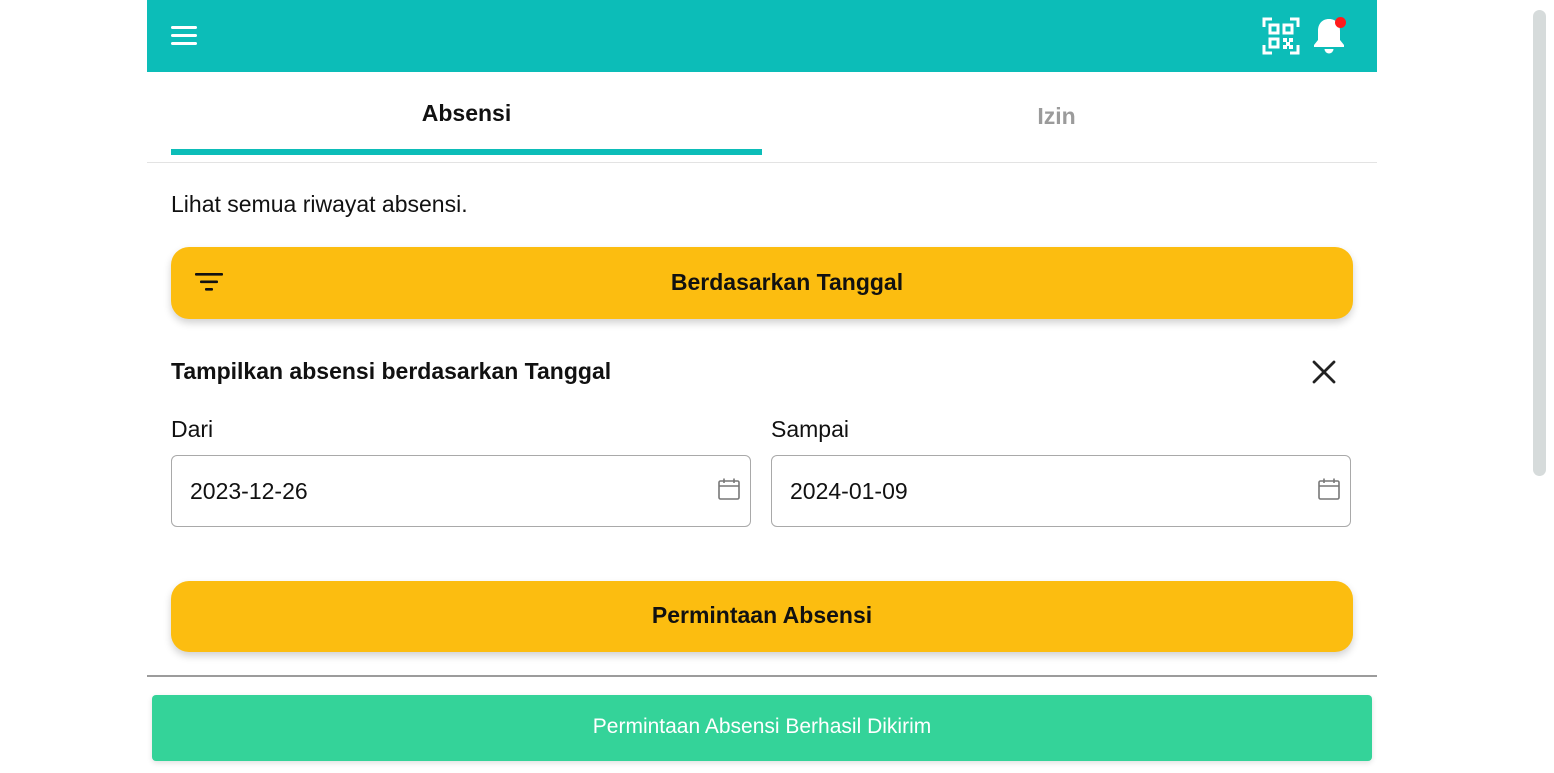  Describe the element at coordinates (810, 429) in the screenshot. I see `to-date-label: Sampai` at that location.